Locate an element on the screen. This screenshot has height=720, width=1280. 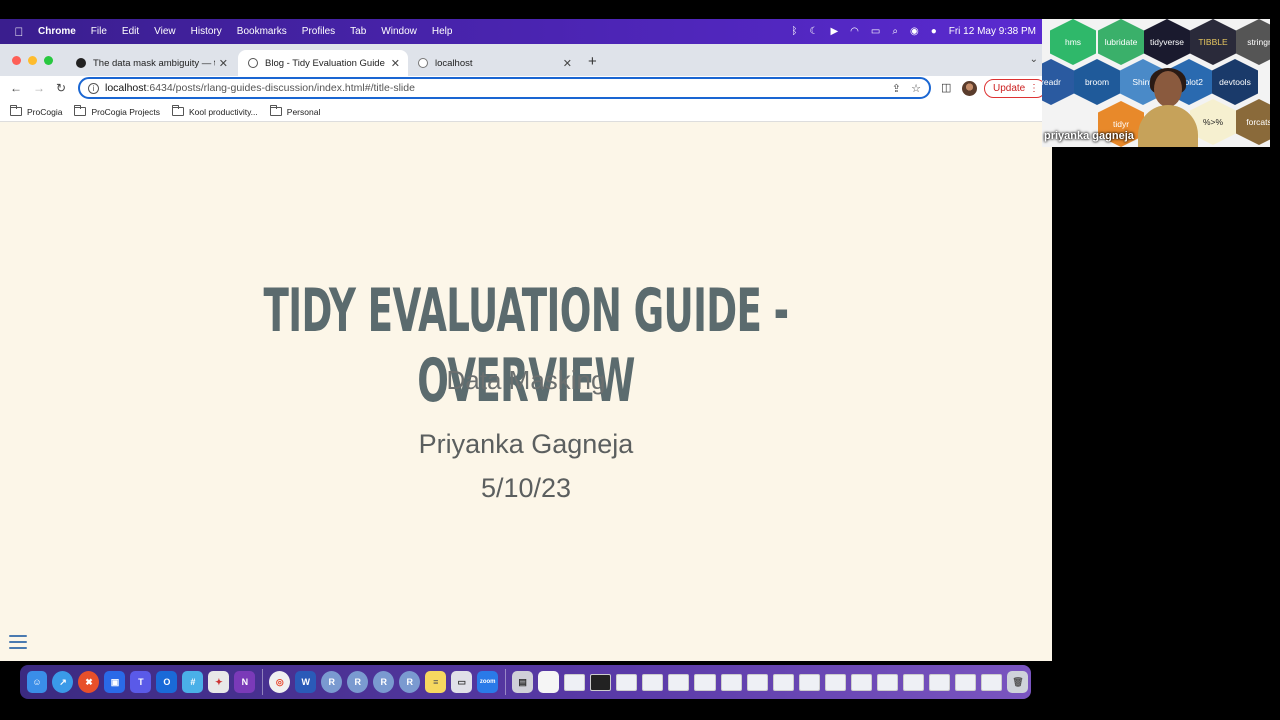
minimize-window-button is located at coordinates (32, 60).